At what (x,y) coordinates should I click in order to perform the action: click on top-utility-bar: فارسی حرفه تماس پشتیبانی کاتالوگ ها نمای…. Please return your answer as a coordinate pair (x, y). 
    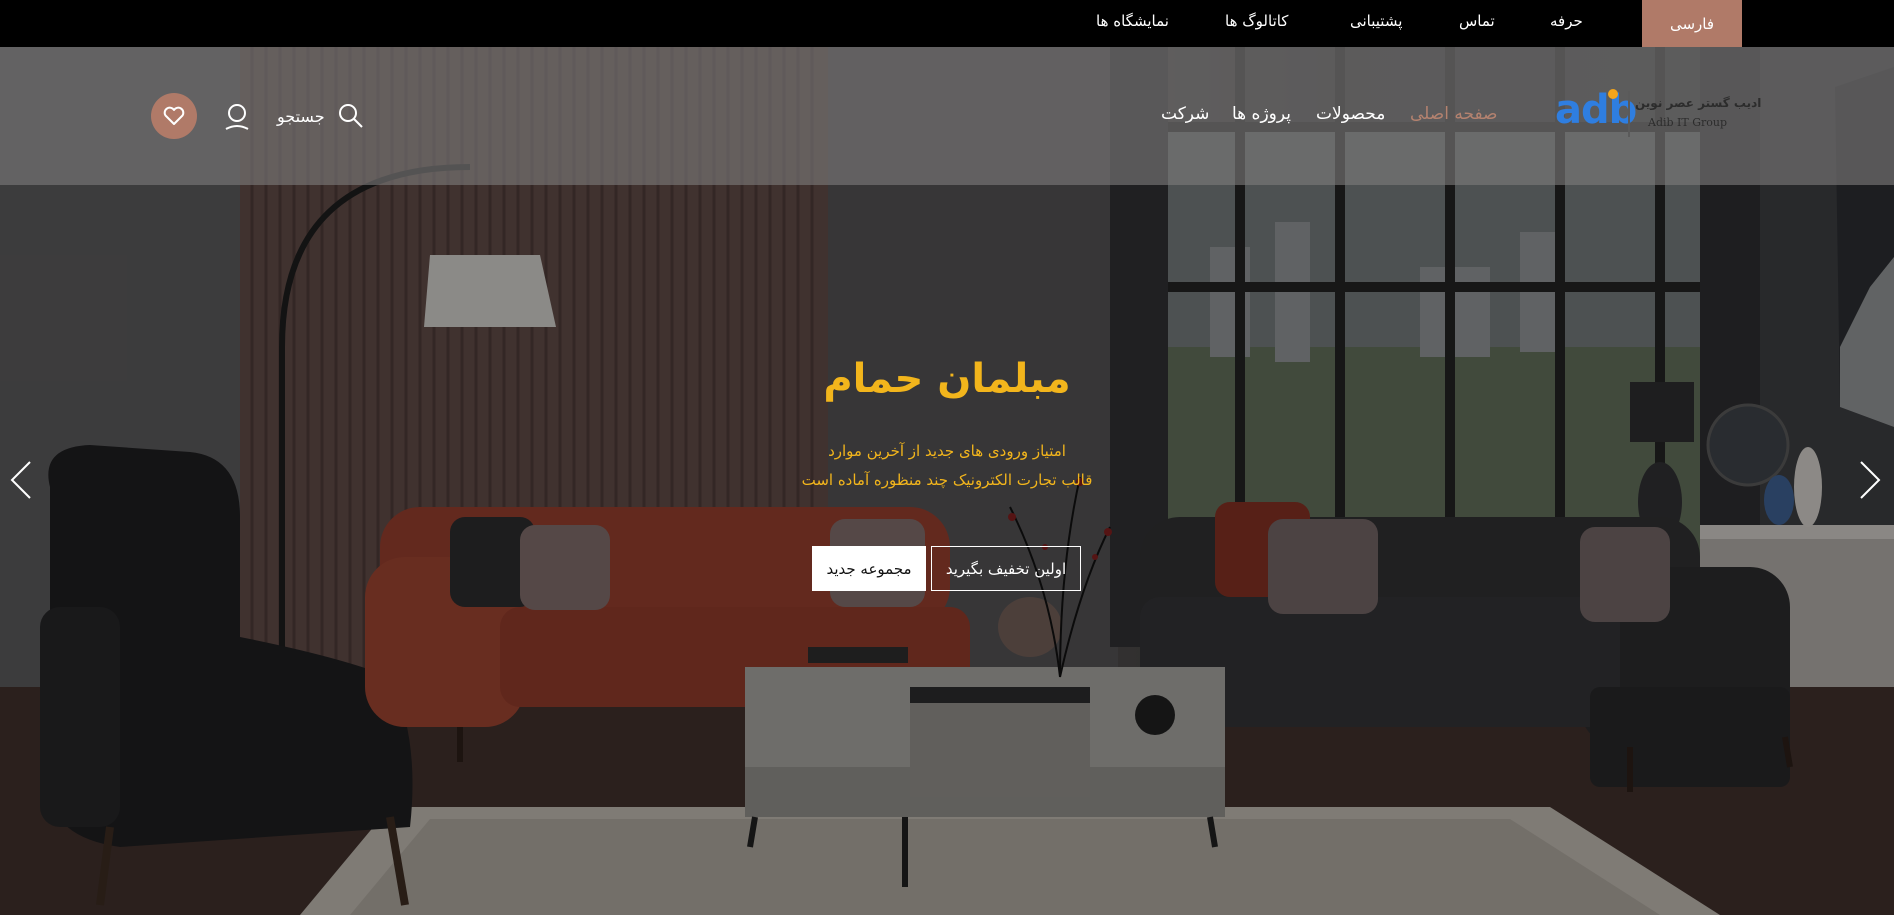
    Looking at the image, I should click on (947, 23).